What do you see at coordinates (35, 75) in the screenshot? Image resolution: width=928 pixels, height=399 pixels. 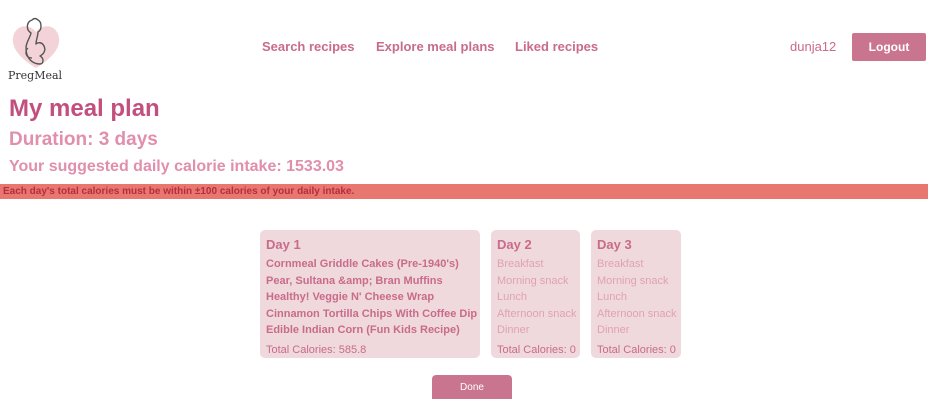 I see `brand-name: PregMeal` at bounding box center [35, 75].